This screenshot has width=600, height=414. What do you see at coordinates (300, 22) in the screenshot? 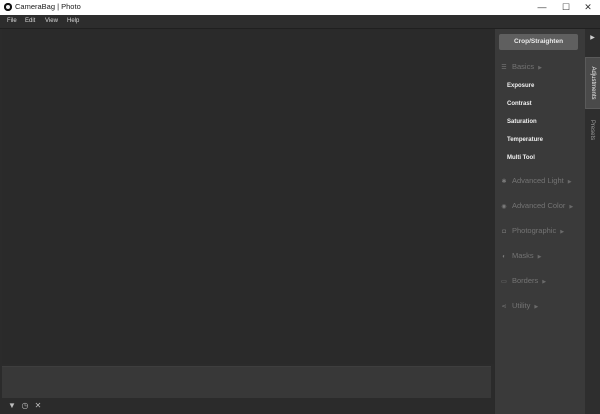
I see `menu-bar: File Edit View Help` at bounding box center [300, 22].